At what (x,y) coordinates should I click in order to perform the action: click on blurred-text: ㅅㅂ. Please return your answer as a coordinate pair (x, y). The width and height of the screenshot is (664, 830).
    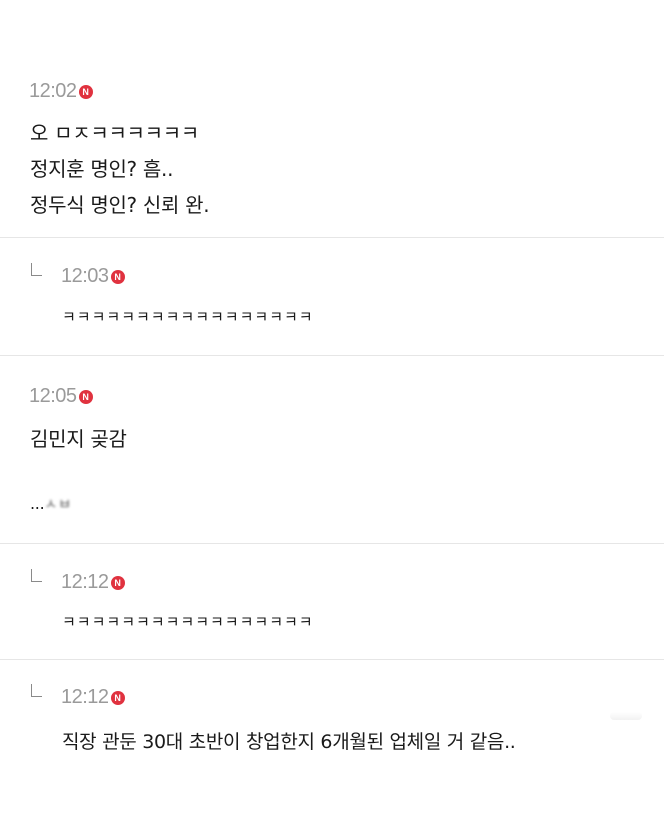
    Looking at the image, I should click on (58, 505).